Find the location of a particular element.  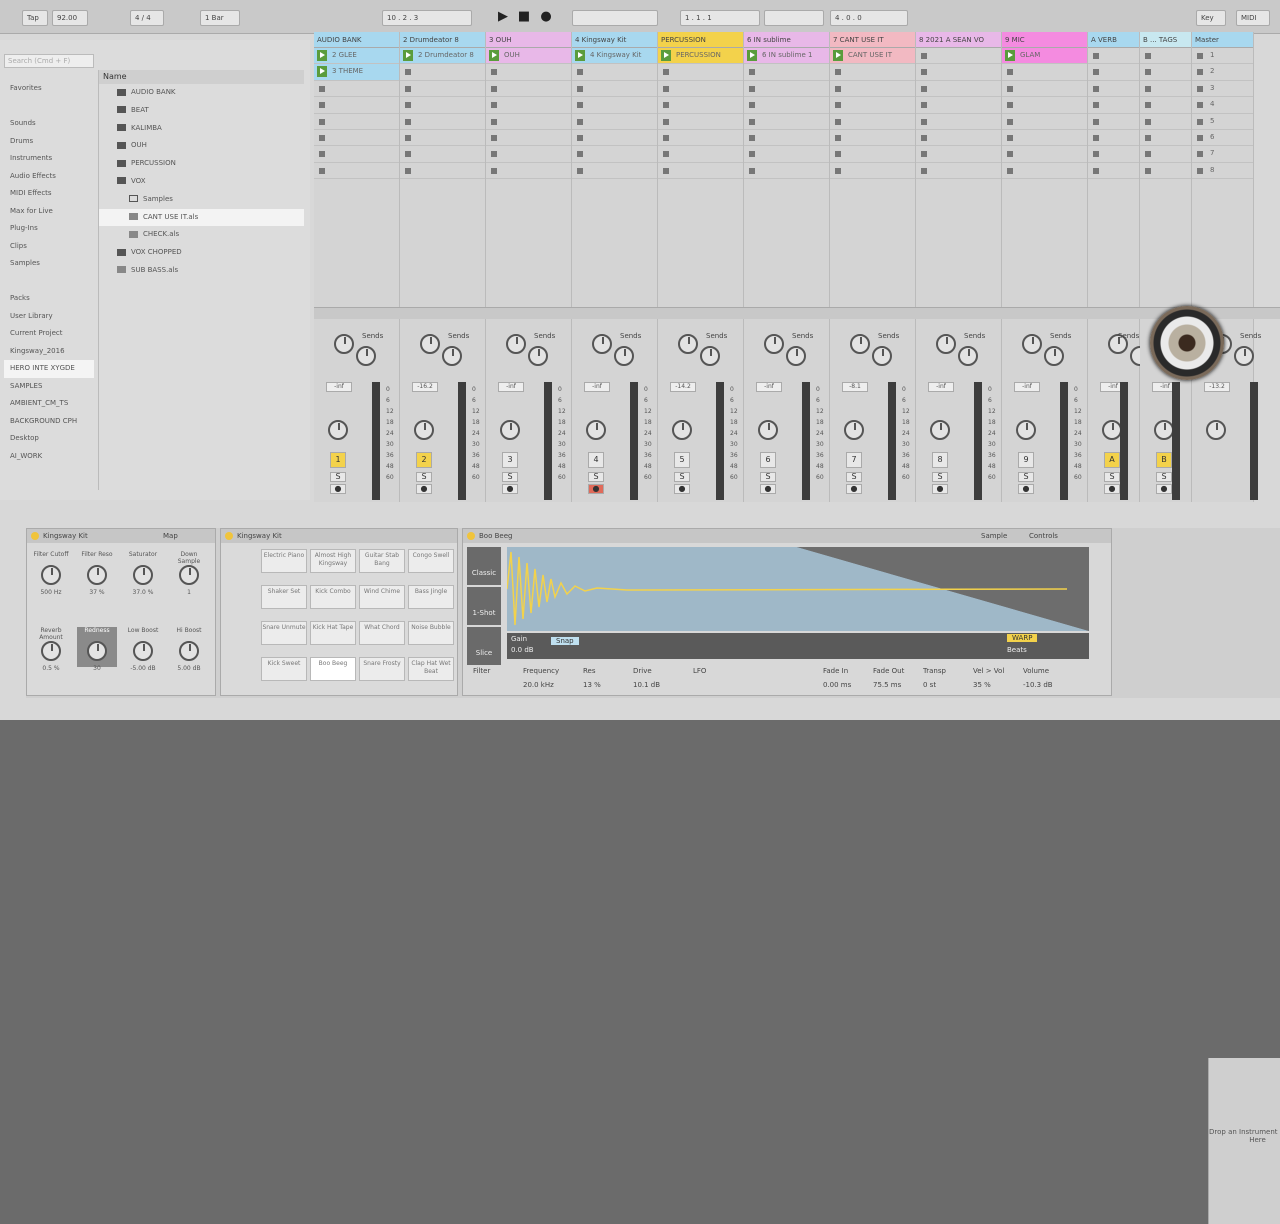

volume-value: -13.2 is located at coordinates (1217, 387).